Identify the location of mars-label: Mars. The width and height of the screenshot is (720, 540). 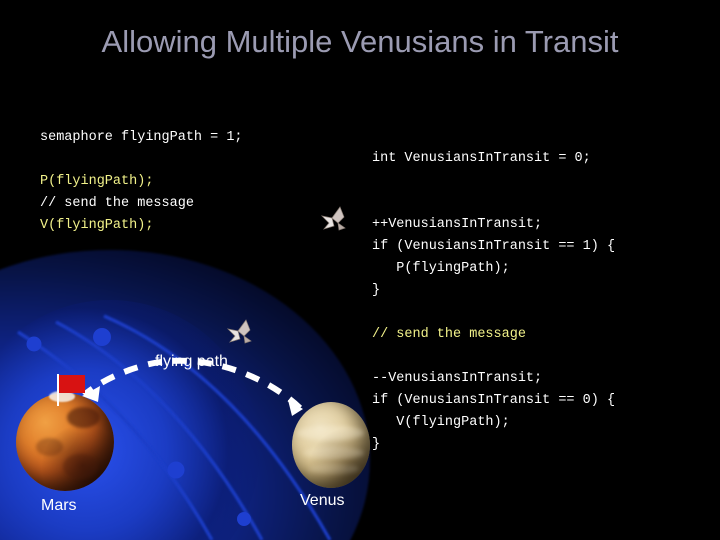
(59, 505).